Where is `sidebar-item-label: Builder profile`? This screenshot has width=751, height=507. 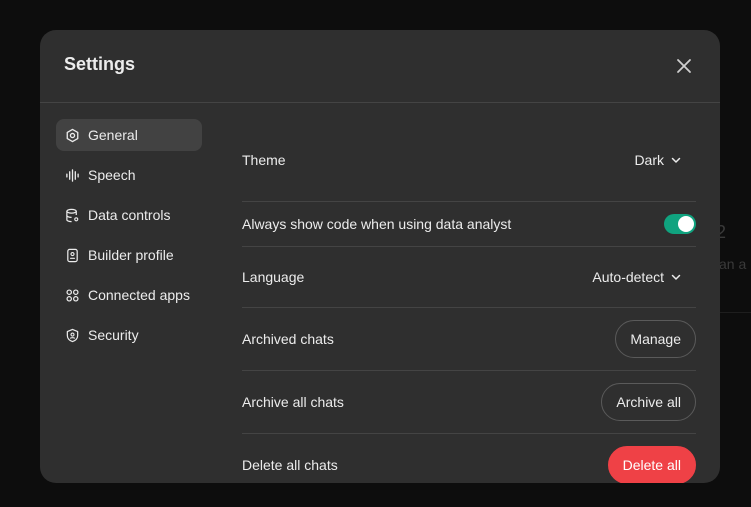
sidebar-item-label: Builder profile is located at coordinates (131, 255).